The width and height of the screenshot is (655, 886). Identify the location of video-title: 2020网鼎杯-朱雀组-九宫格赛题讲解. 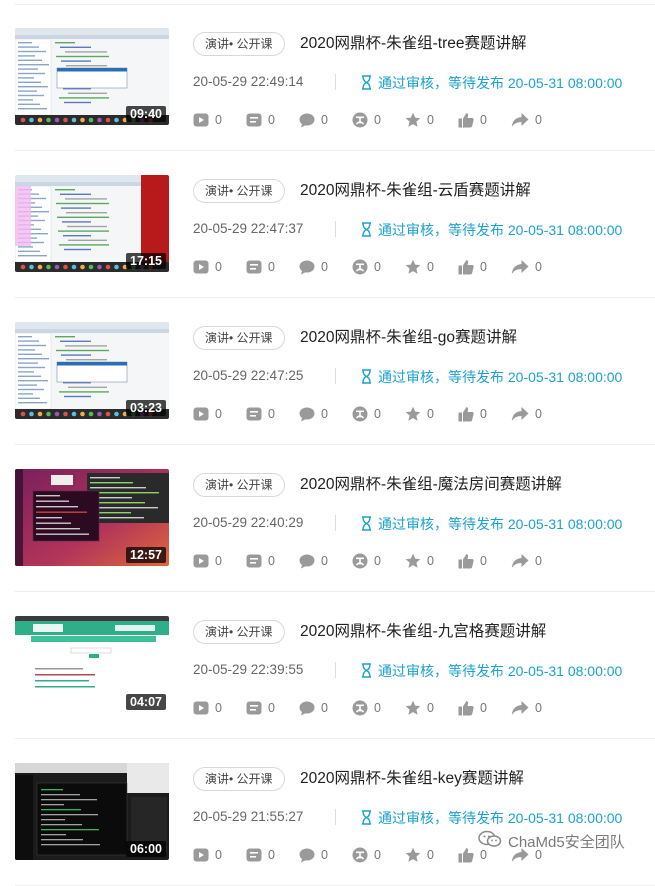
(423, 630).